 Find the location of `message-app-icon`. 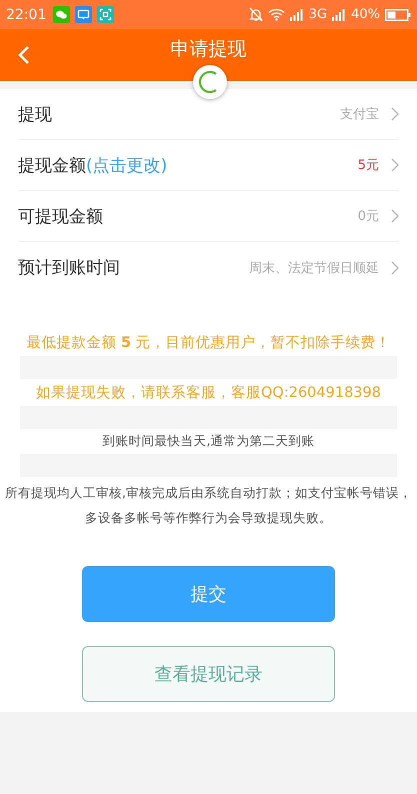

message-app-icon is located at coordinates (83, 14).